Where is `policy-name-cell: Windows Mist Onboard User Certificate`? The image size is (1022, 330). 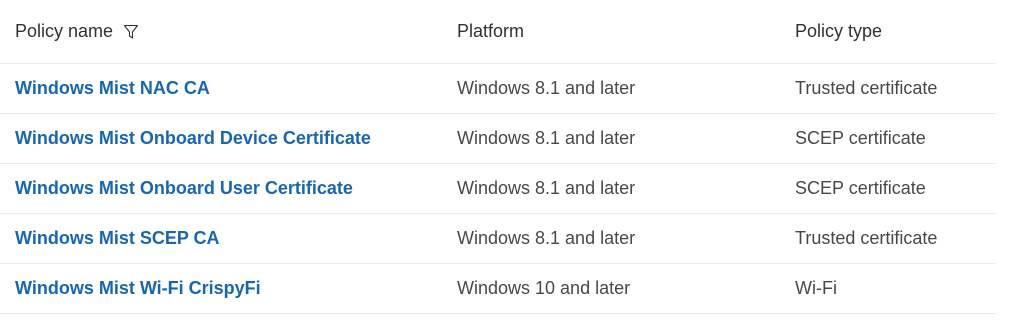 policy-name-cell: Windows Mist Onboard User Certificate is located at coordinates (184, 188).